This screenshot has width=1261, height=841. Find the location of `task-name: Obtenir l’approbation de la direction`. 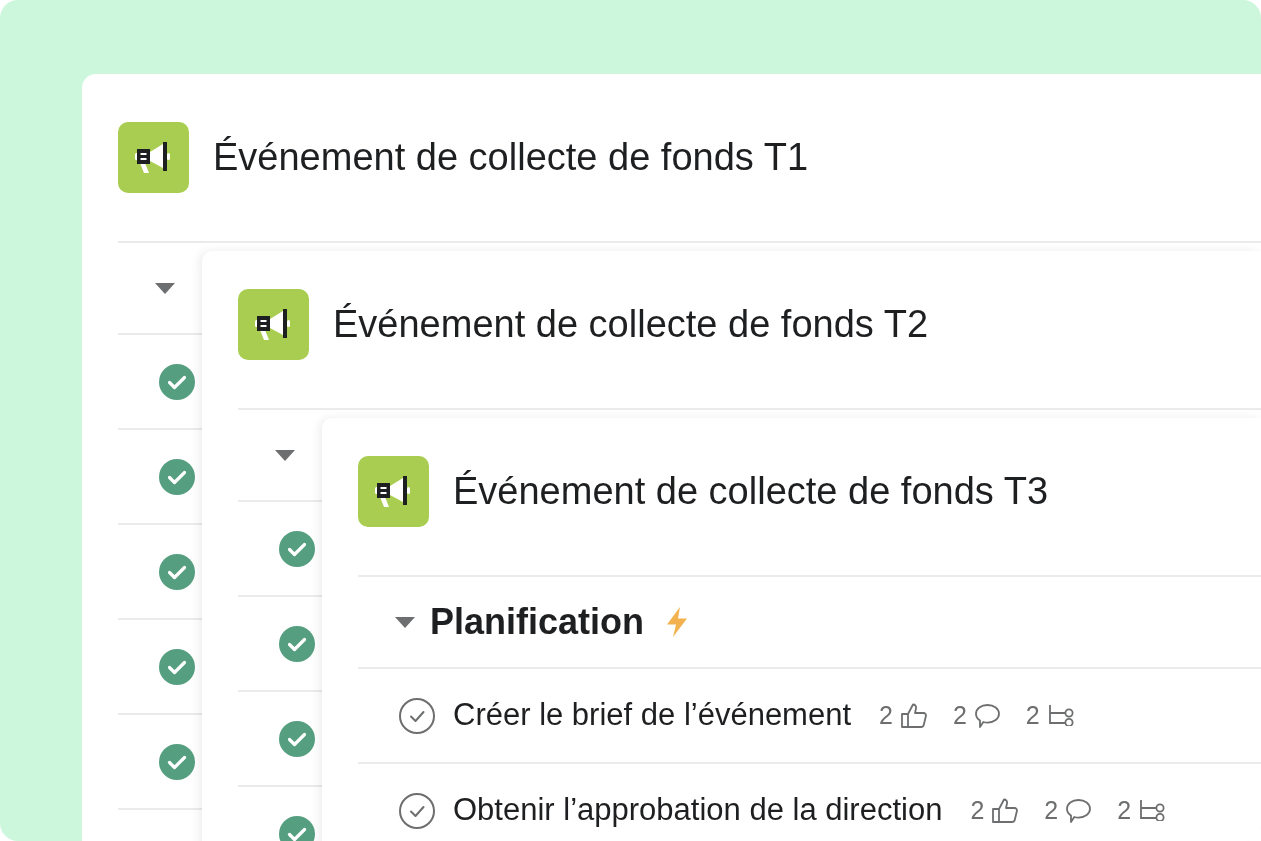

task-name: Obtenir l’approbation de la direction is located at coordinates (698, 810).